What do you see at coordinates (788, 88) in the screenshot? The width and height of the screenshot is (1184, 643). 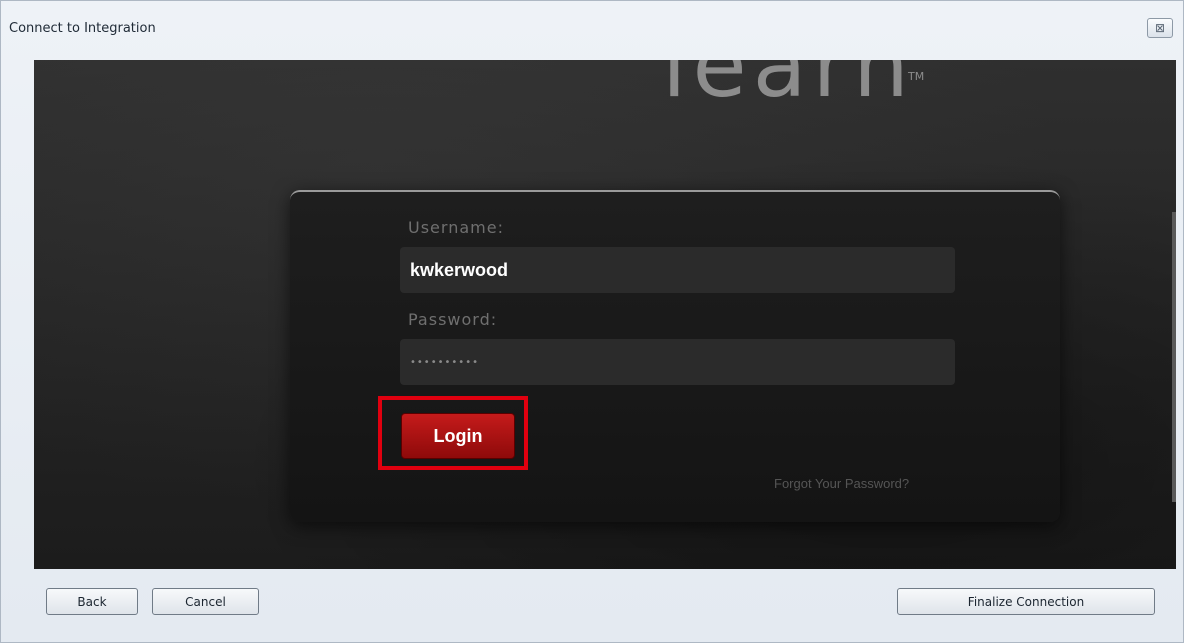 I see `brand-logo-text: learn` at bounding box center [788, 88].